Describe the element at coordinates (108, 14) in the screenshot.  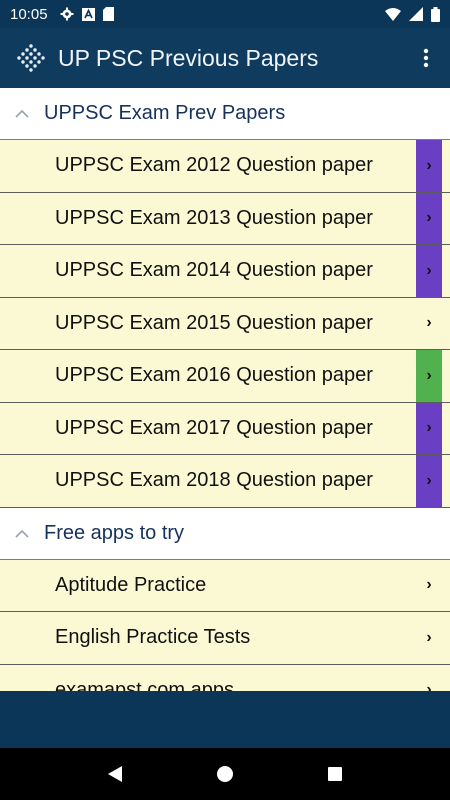
I see `sd-card-icon` at that location.